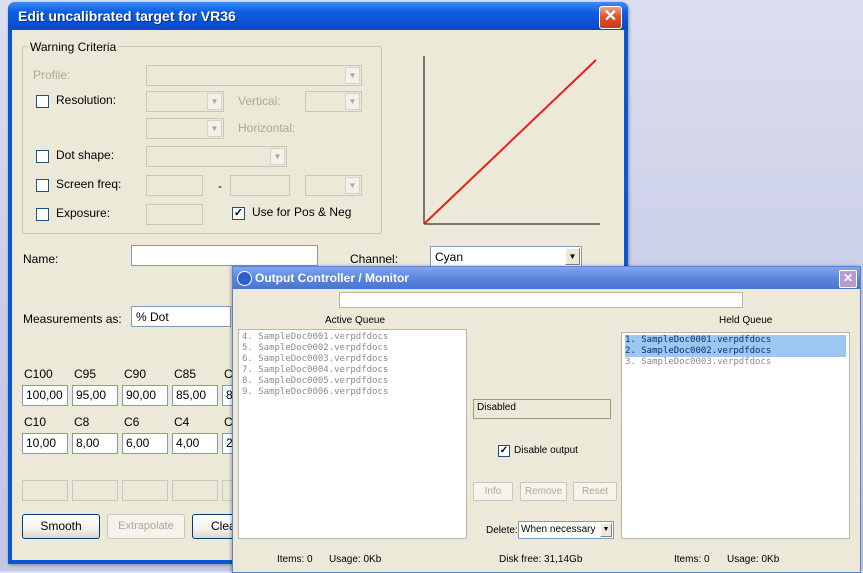 This screenshot has width=863, height=573. What do you see at coordinates (145, 443) in the screenshot?
I see `measurement-input: 6,00` at bounding box center [145, 443].